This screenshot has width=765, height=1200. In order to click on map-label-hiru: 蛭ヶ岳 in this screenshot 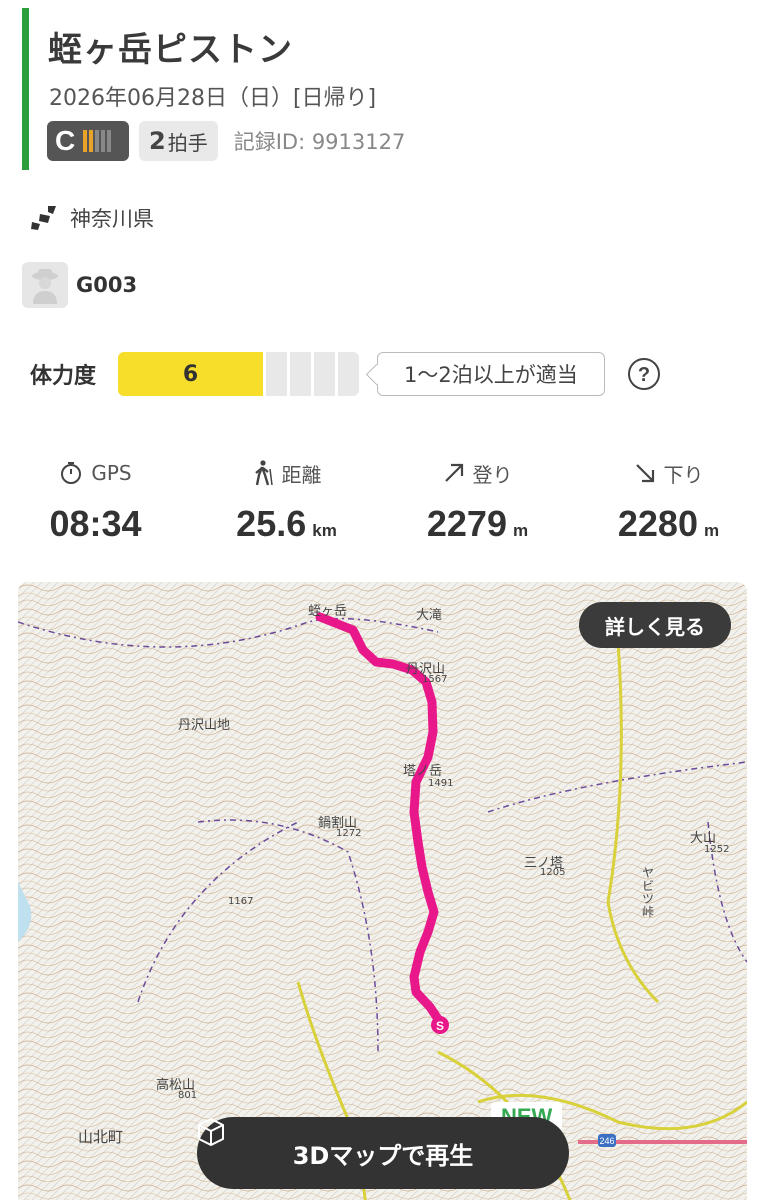, I will do `click(328, 611)`.